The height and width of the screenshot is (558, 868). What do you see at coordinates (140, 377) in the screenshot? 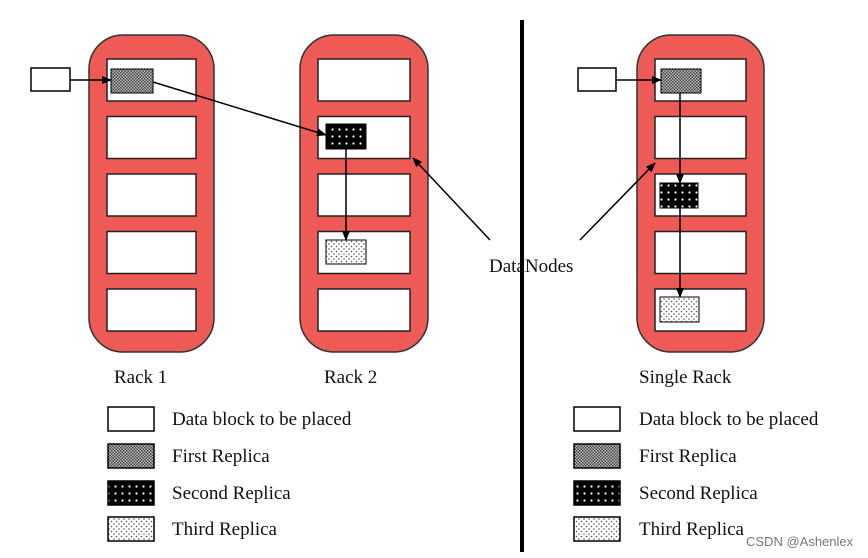
I see `rack-label: Rack 1` at bounding box center [140, 377].